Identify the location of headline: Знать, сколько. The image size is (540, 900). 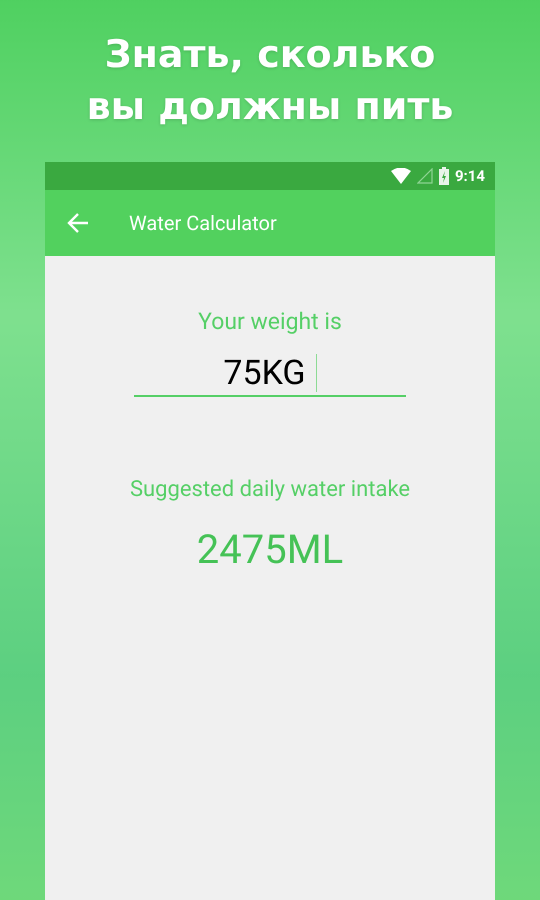
(270, 54).